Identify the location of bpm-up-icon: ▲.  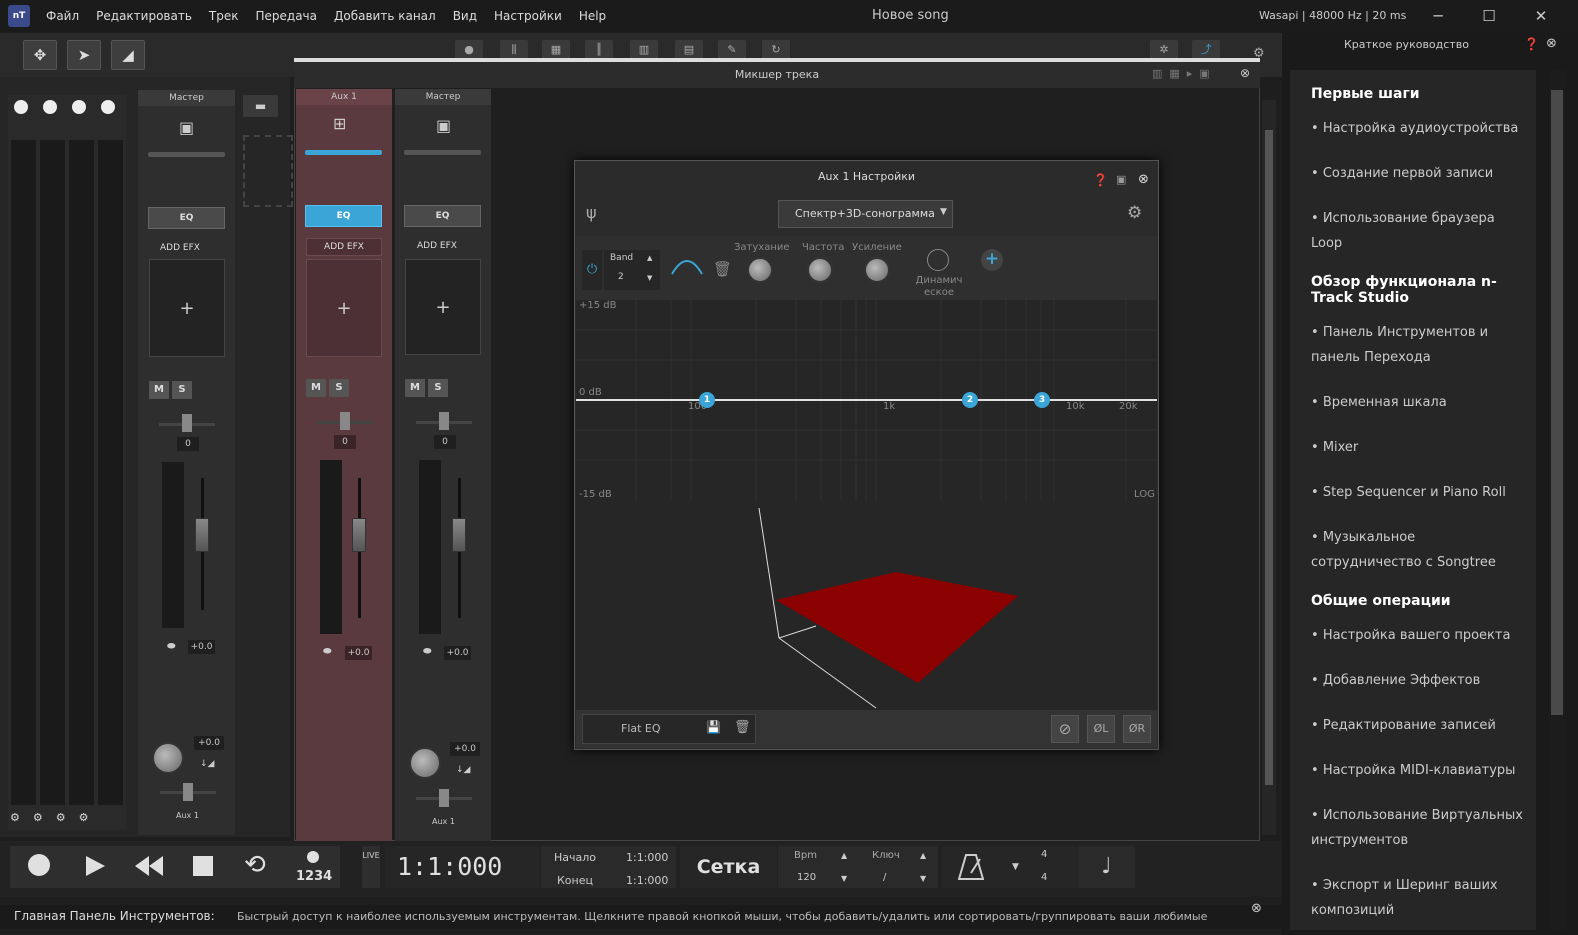
(844, 855).